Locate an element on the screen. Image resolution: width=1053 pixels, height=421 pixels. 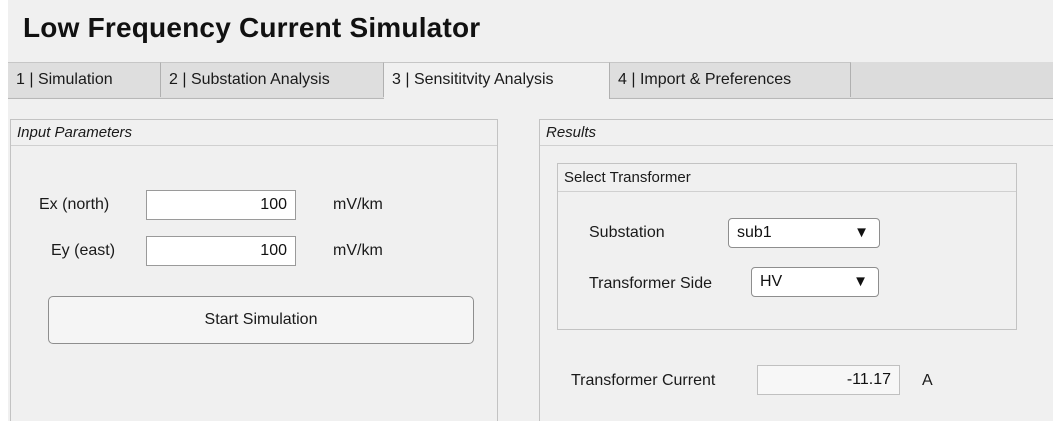
transformer-side-value: HV is located at coordinates (771, 281).